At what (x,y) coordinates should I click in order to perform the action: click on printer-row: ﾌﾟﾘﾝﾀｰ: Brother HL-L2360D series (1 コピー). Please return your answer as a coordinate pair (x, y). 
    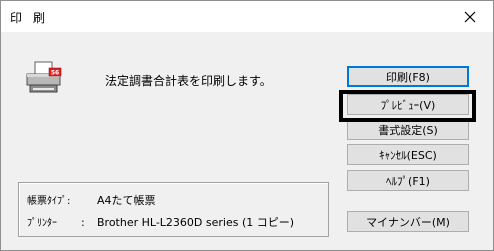
    Looking at the image, I should click on (160, 222).